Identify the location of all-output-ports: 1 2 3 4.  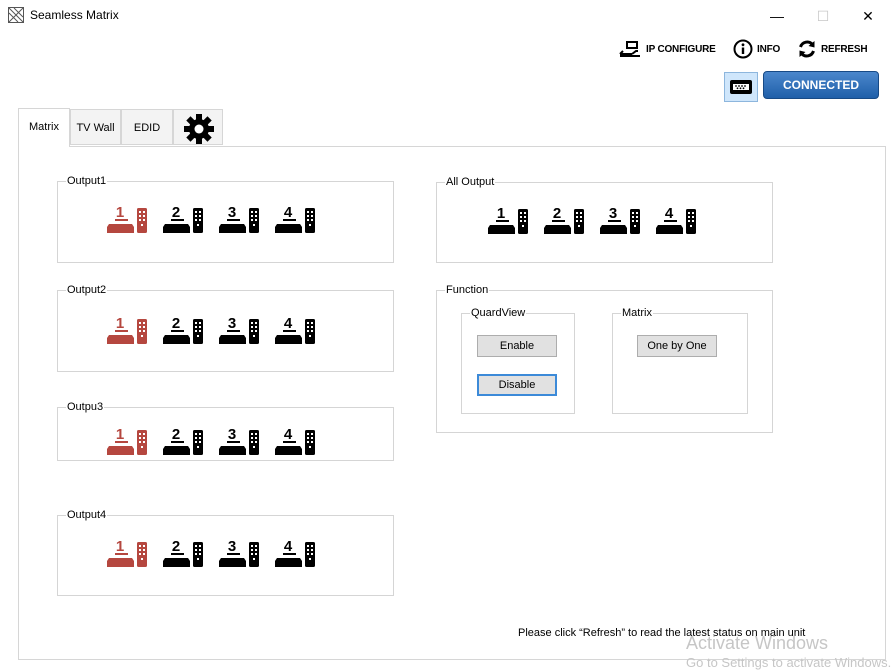
(599, 220).